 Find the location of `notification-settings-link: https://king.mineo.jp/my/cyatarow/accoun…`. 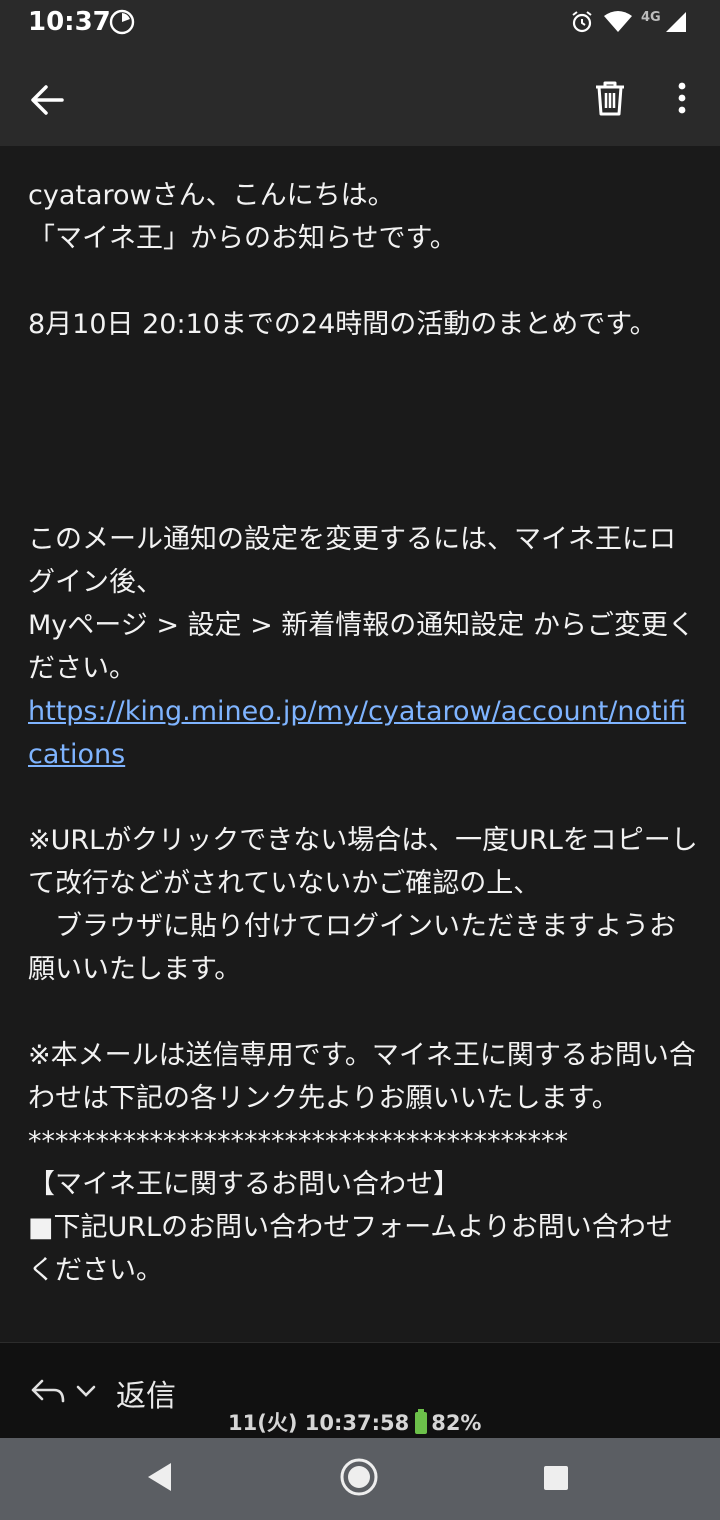

notification-settings-link: https://king.mineo.jp/my/cyatarow/accoun… is located at coordinates (357, 733).